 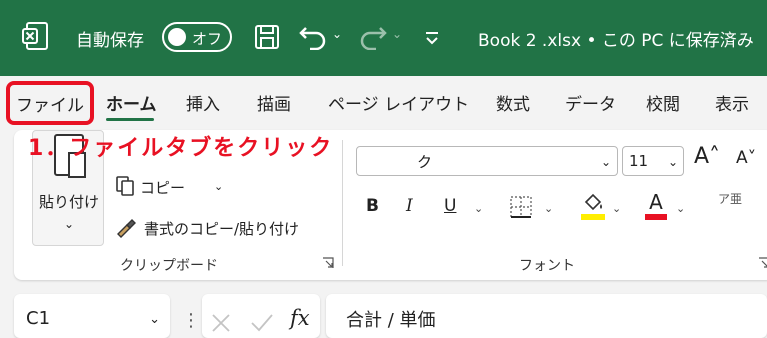 I want to click on tab-draw: 描画, so click(x=274, y=102).